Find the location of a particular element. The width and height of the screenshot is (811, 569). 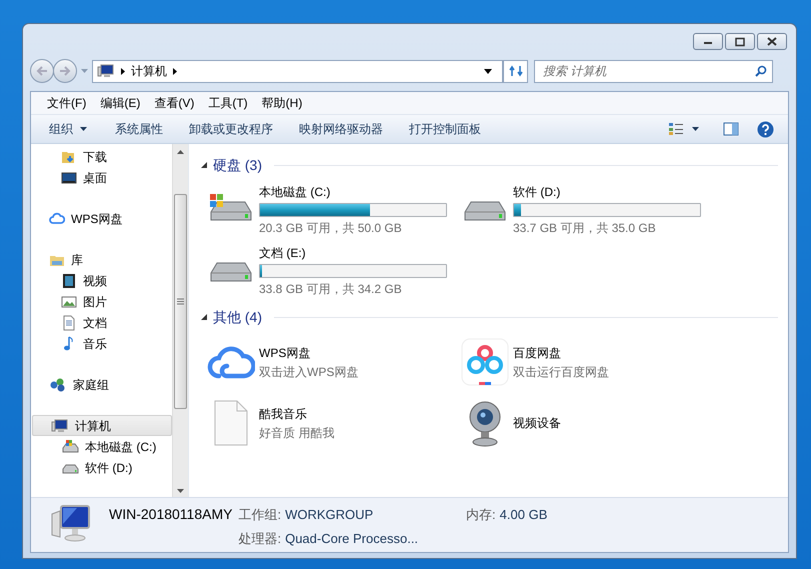

cloud-icon is located at coordinates (57, 218).